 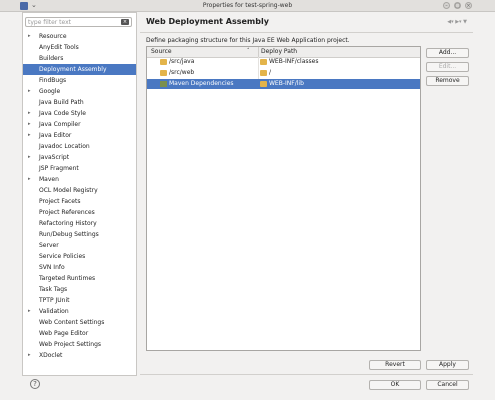 What do you see at coordinates (79, 69) in the screenshot?
I see `tree-item: Deployment Assembly` at bounding box center [79, 69].